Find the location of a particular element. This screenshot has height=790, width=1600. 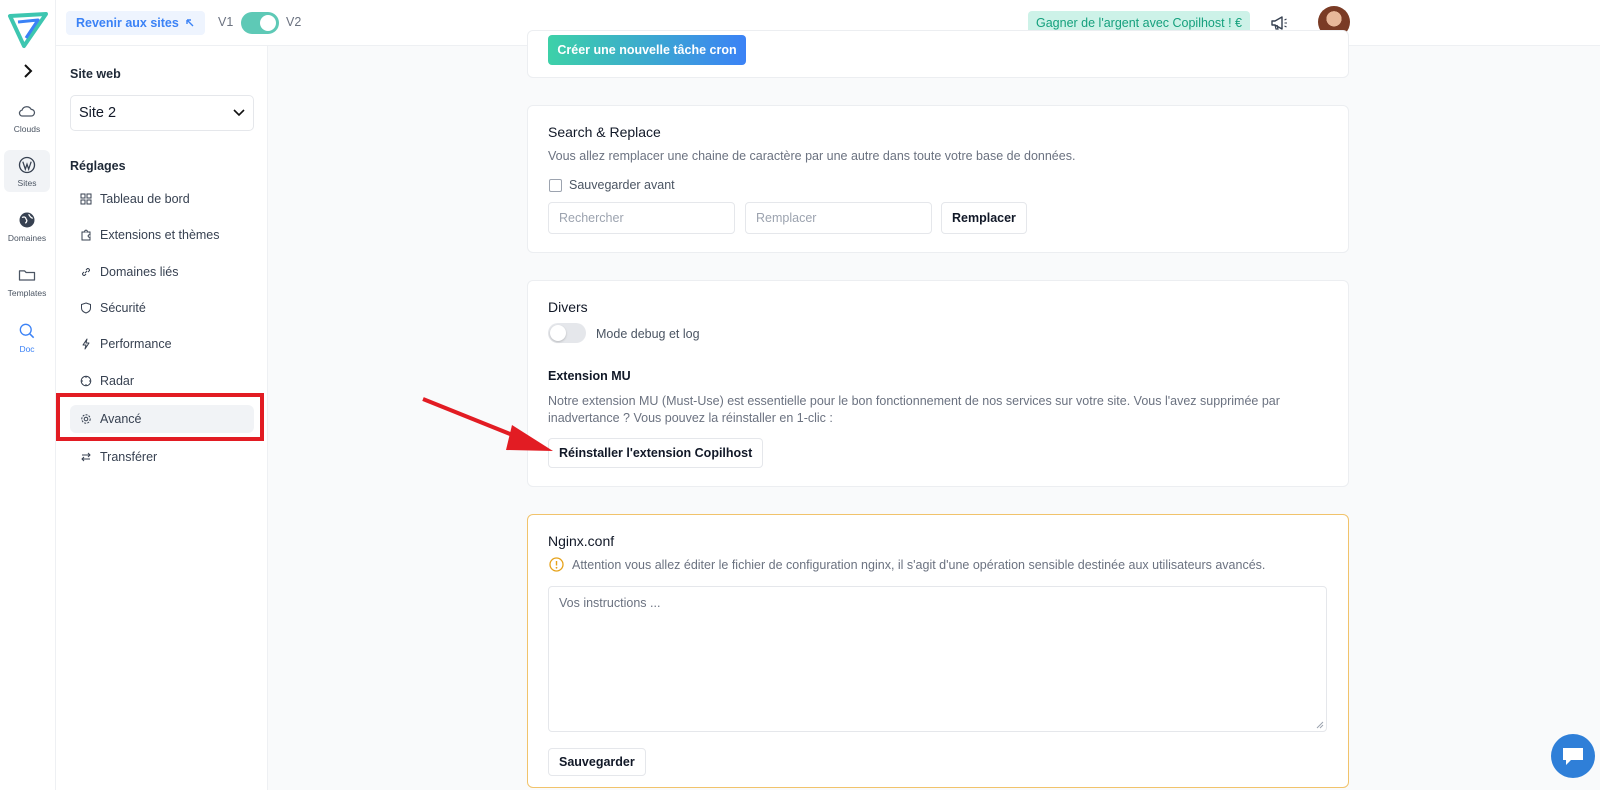

puzzle-icon is located at coordinates (86, 235).